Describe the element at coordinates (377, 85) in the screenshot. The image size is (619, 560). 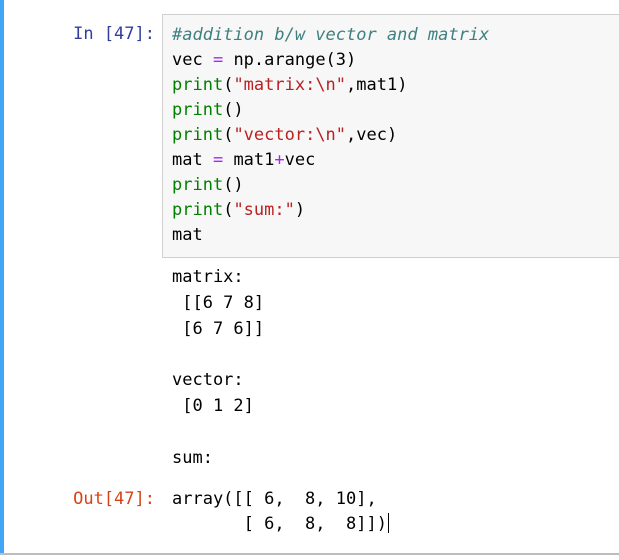
I see `code-token: ,mat1)` at that location.